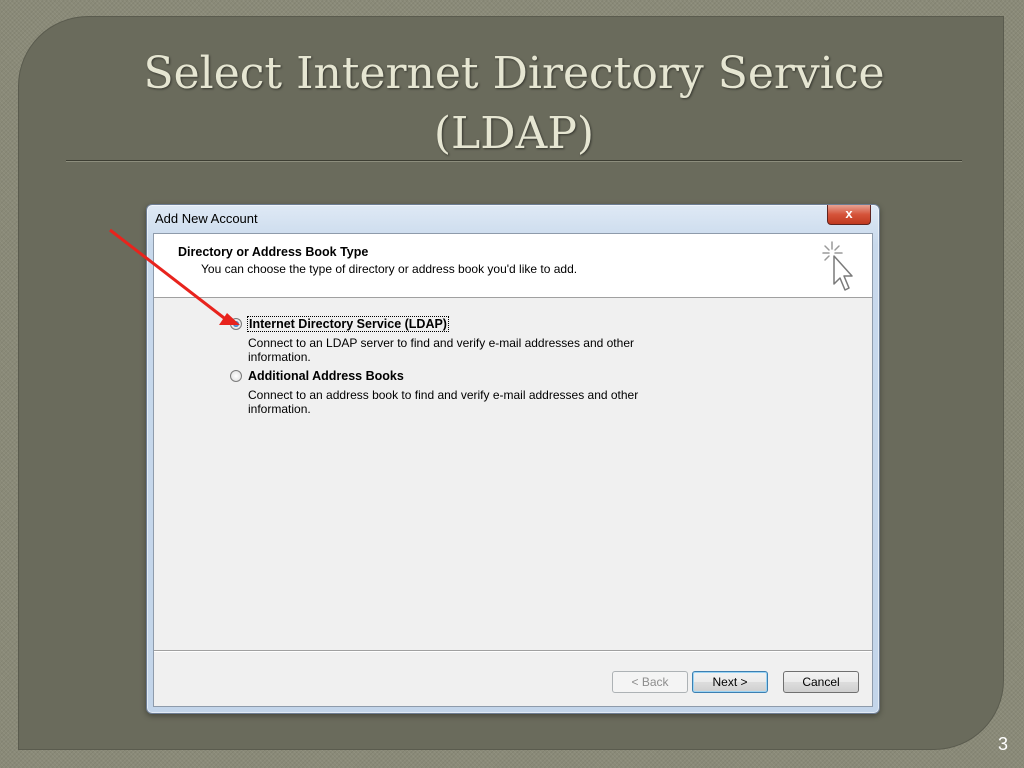 Image resolution: width=1024 pixels, height=768 pixels. I want to click on close-button: x, so click(849, 215).